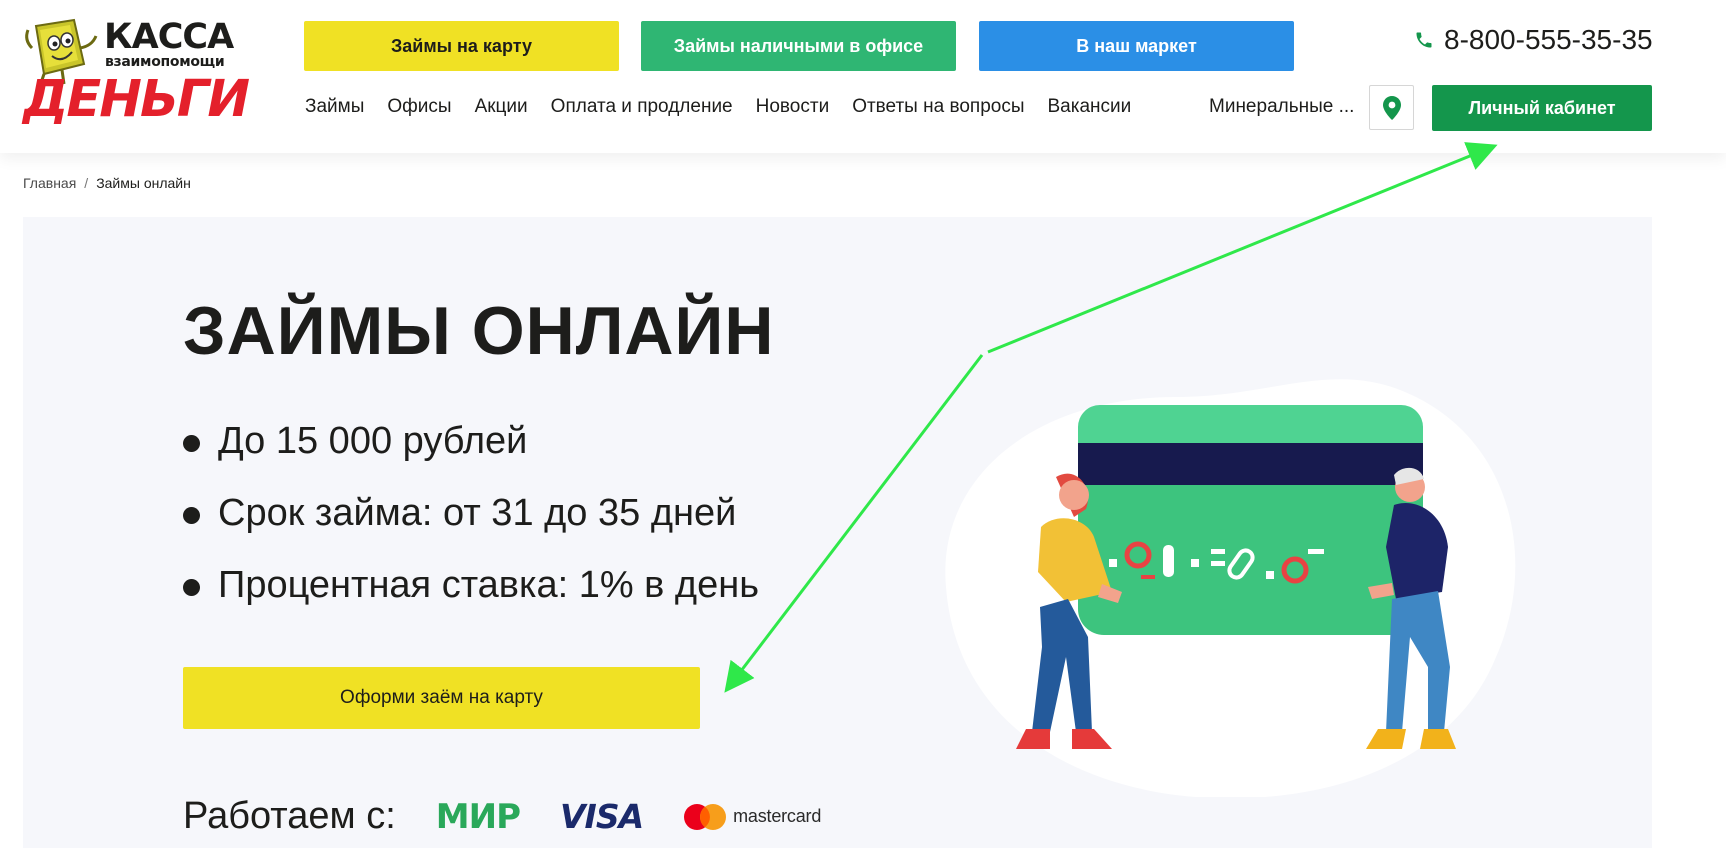 This screenshot has width=1726, height=848. Describe the element at coordinates (798, 46) in the screenshot. I see `cash-loans-office-button: Займы наличными в офисе` at that location.